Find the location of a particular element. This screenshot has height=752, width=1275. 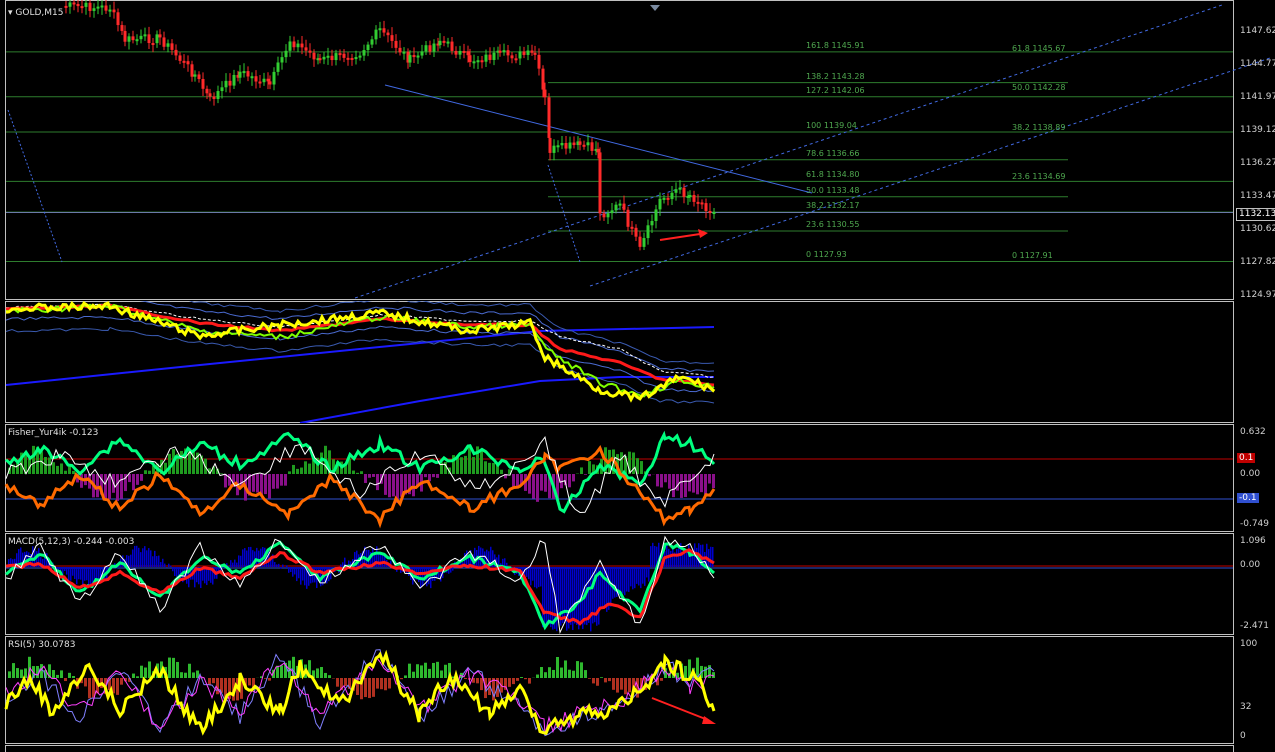

chart-title: ▾ GOLD,M15 is located at coordinates (35, 13).